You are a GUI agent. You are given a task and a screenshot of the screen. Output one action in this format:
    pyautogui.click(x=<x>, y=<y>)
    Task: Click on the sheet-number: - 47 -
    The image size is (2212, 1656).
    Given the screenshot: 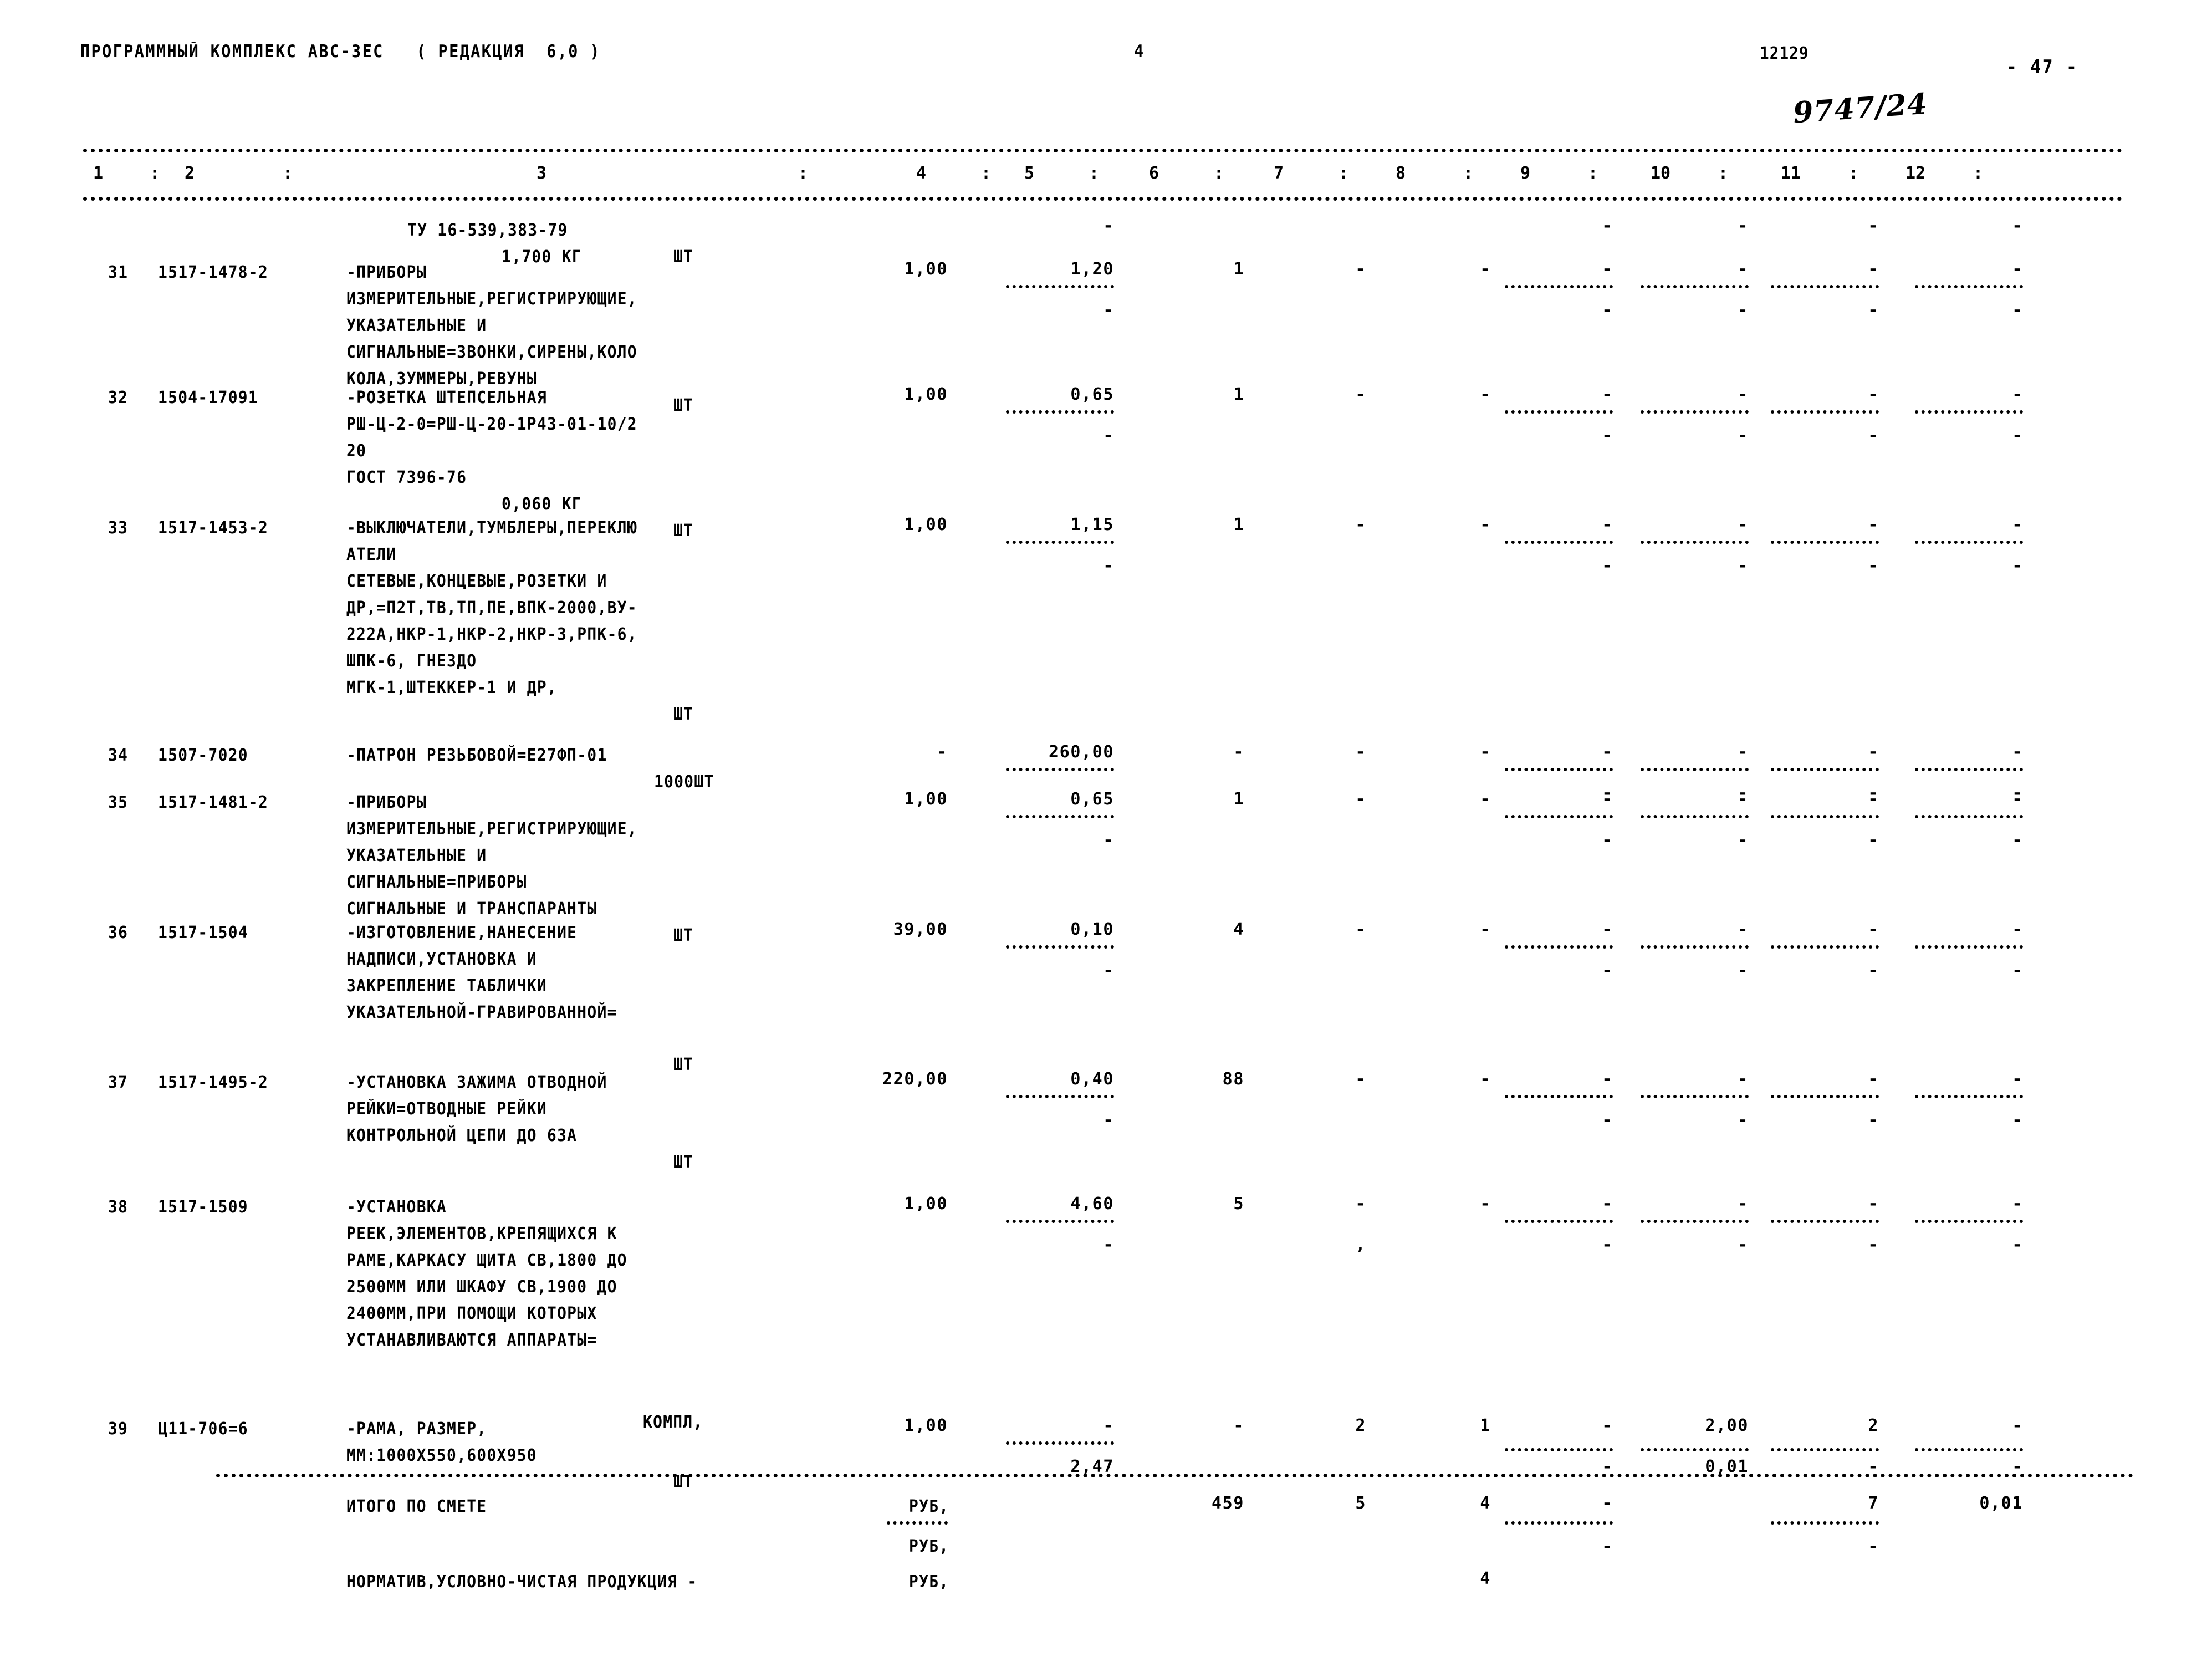 What is the action you would take?
    pyautogui.click(x=2042, y=67)
    